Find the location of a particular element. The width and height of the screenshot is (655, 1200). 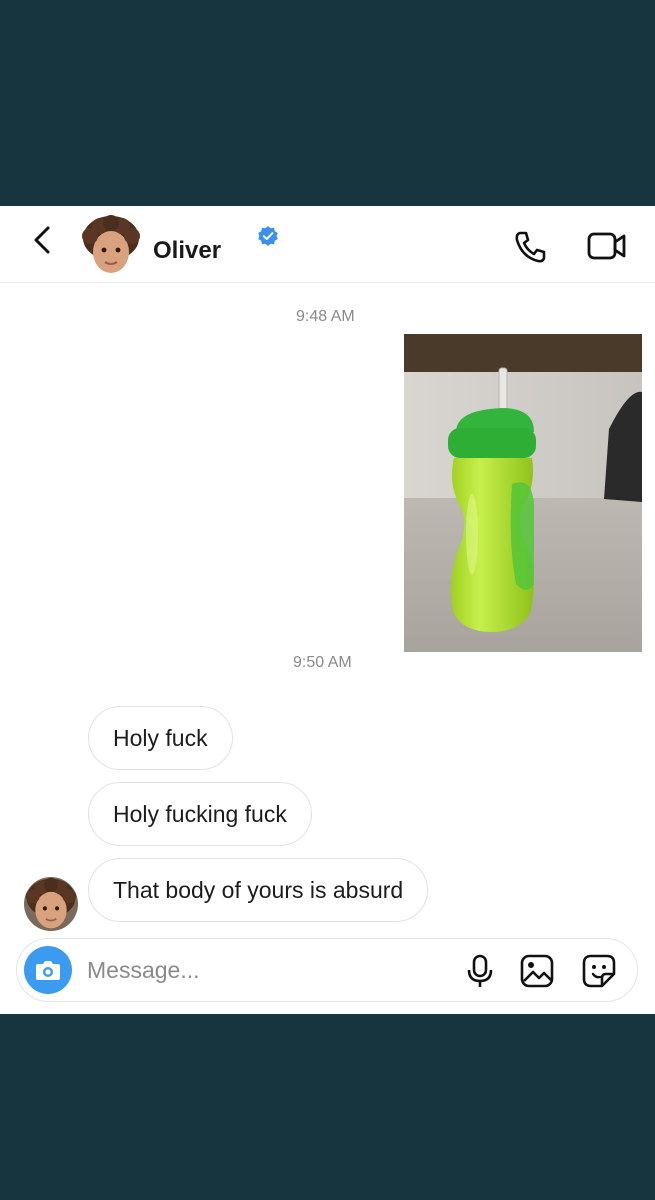

camera-icon is located at coordinates (48, 970).